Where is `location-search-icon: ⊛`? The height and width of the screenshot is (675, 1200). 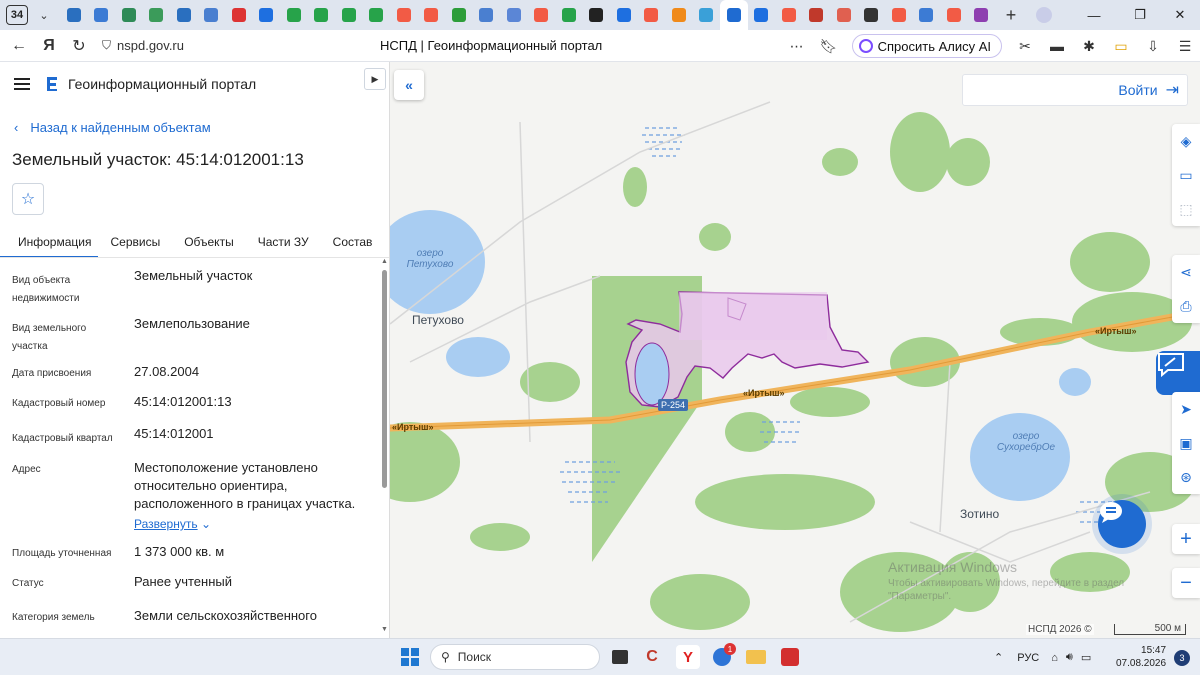
location-search-icon: ⊛ is located at coordinates (1186, 477).